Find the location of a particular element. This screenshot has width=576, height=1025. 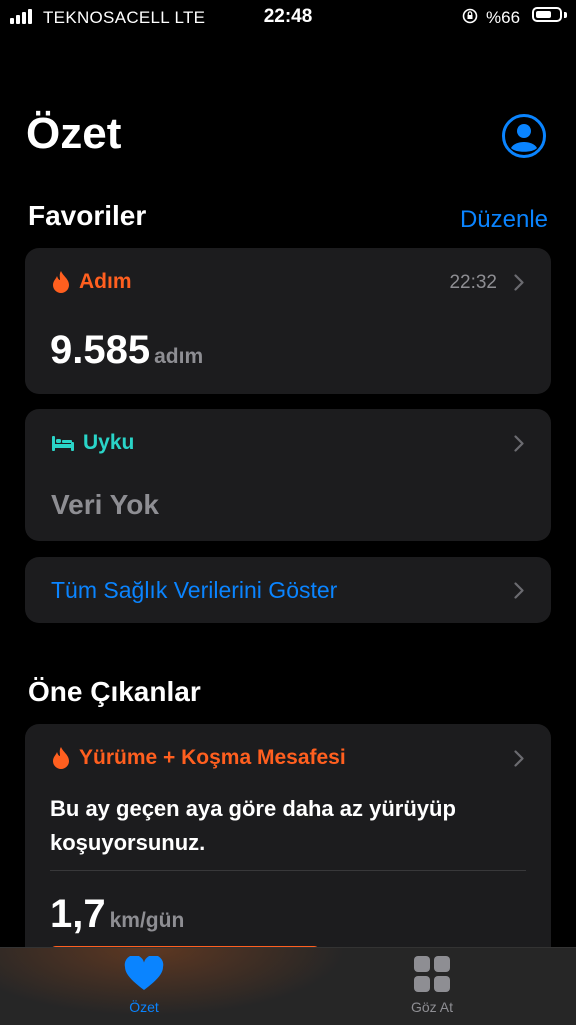

status-bar: TEKNOSACELL LTE 22:48 %66 is located at coordinates (288, 17).